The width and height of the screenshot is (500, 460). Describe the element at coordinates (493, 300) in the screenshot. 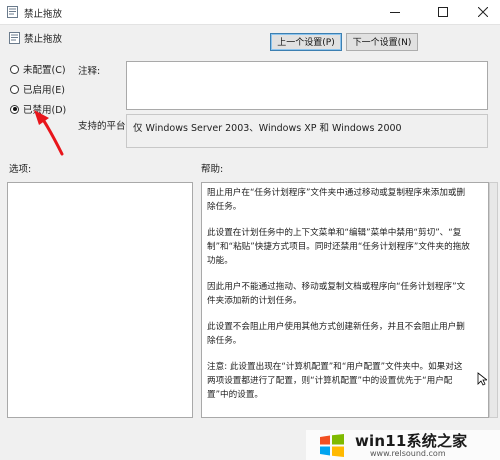

I see `help-scrollbar` at that location.